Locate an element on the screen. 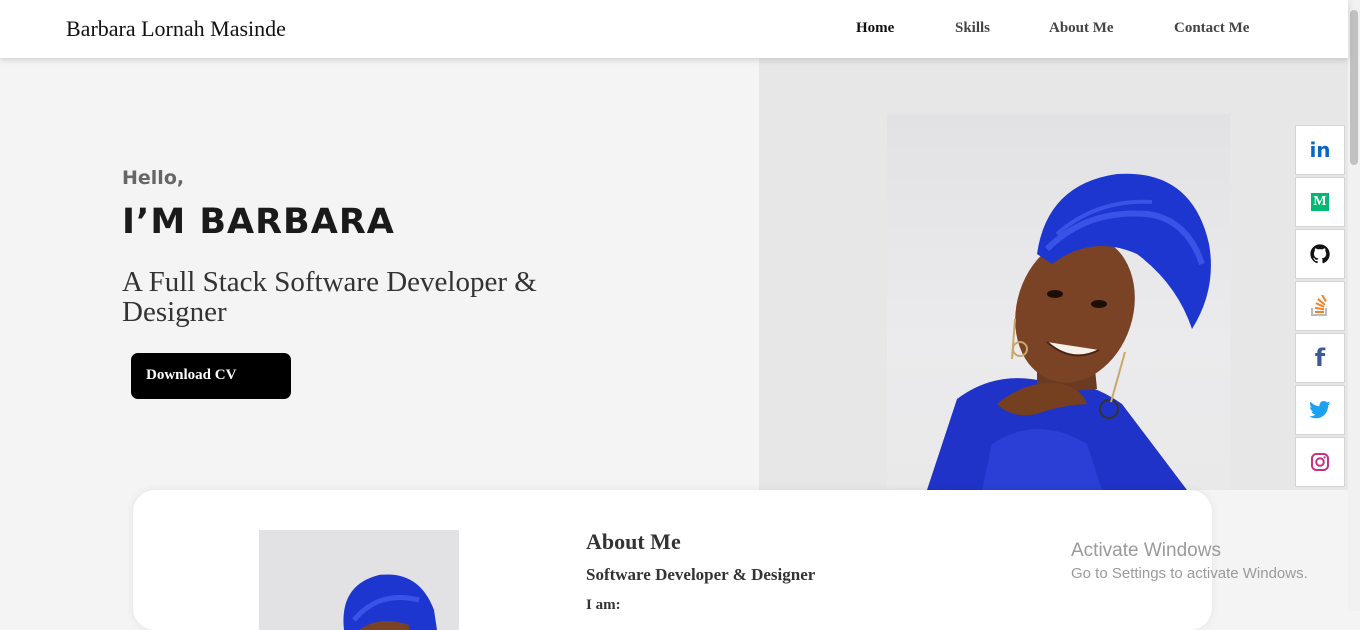 The image size is (1360, 630). facebook-link: f is located at coordinates (1320, 358).